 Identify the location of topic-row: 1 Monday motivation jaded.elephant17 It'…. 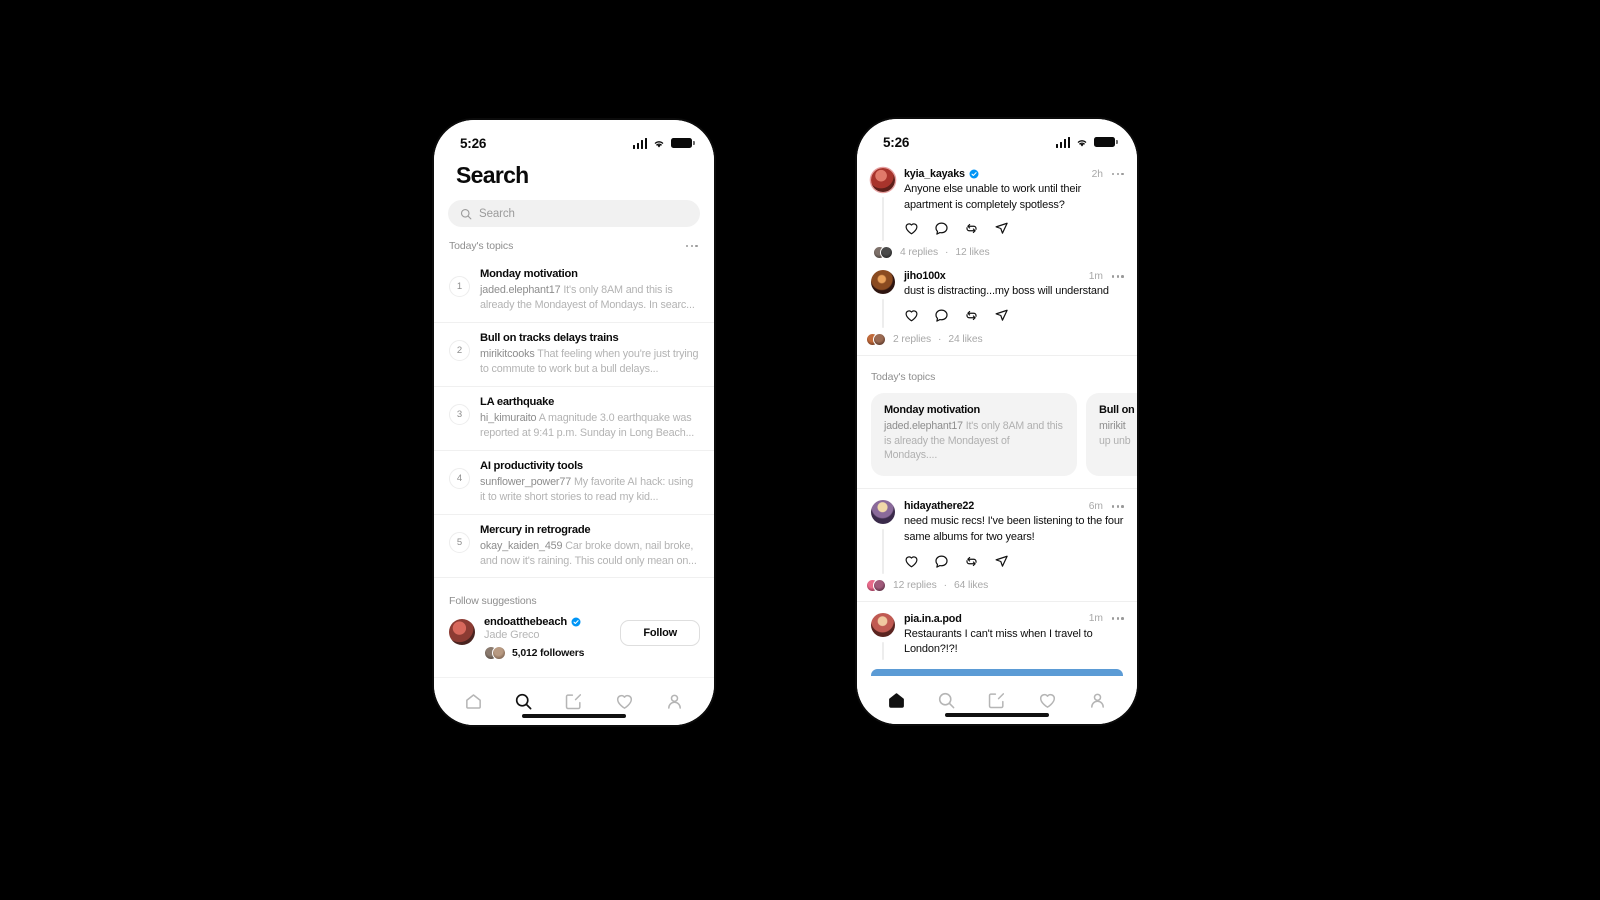
(574, 290).